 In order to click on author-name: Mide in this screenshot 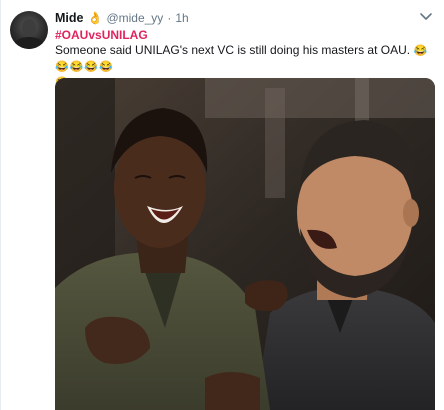, I will do `click(69, 18)`.